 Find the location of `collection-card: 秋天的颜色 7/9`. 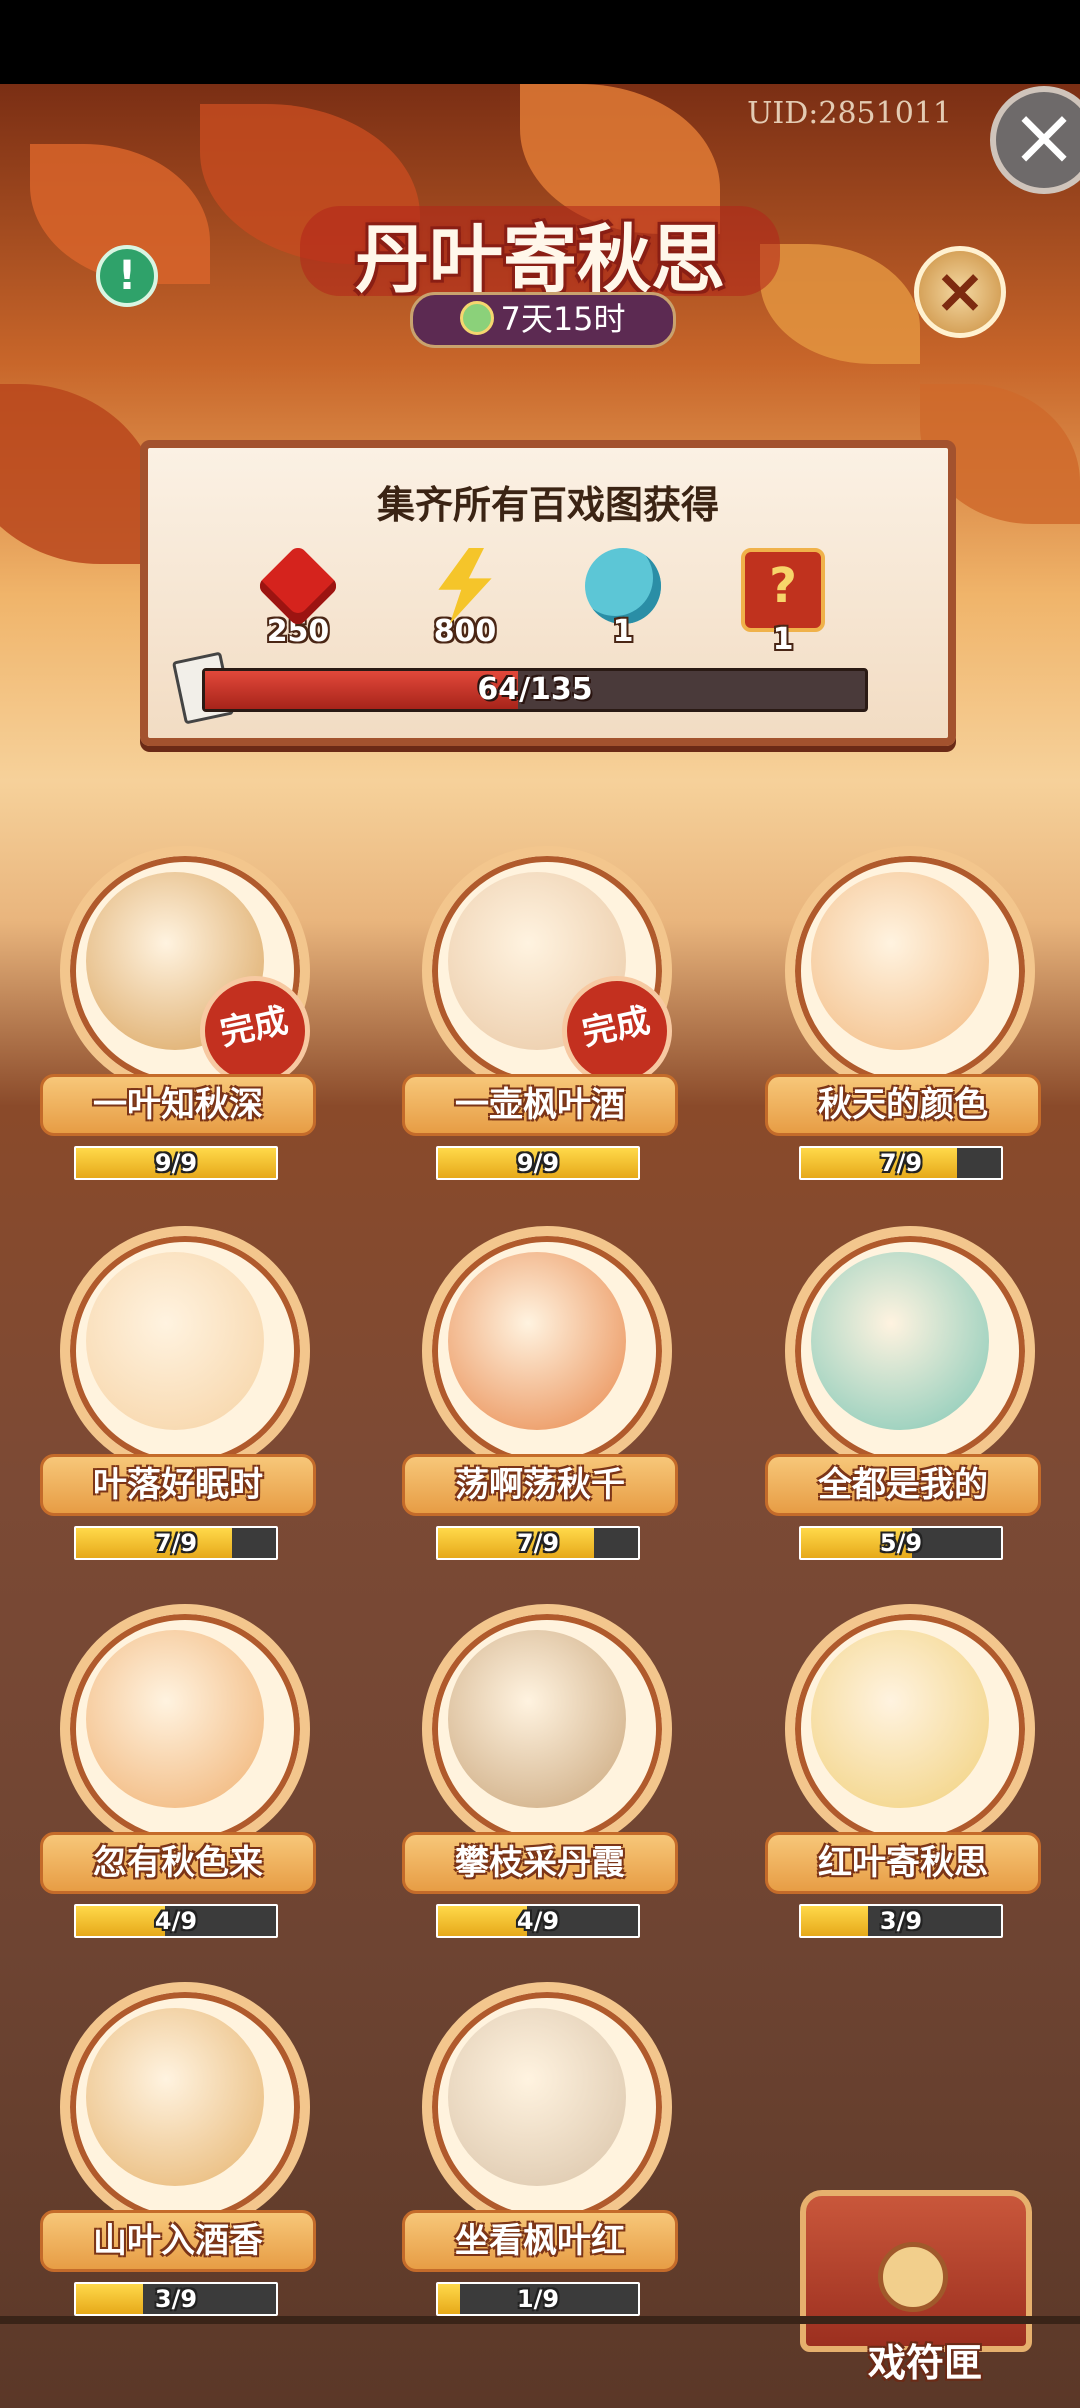

collection-card: 秋天的颜色 7/9 is located at coordinates (903, 1026).